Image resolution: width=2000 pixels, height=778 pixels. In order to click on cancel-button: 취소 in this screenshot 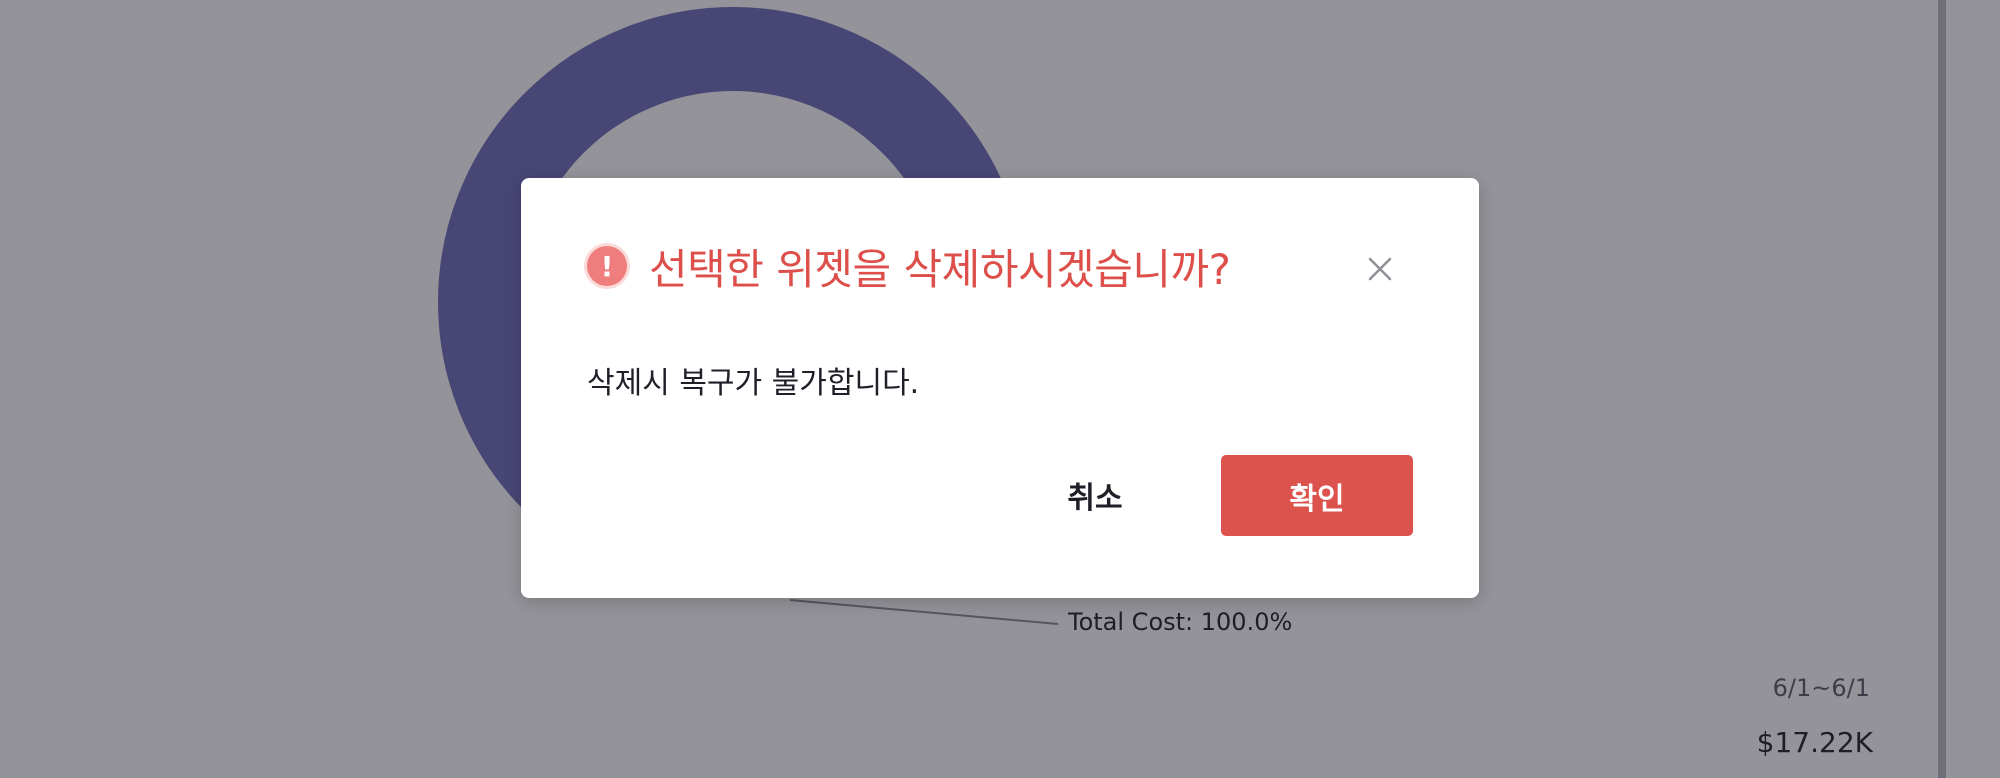, I will do `click(1095, 495)`.